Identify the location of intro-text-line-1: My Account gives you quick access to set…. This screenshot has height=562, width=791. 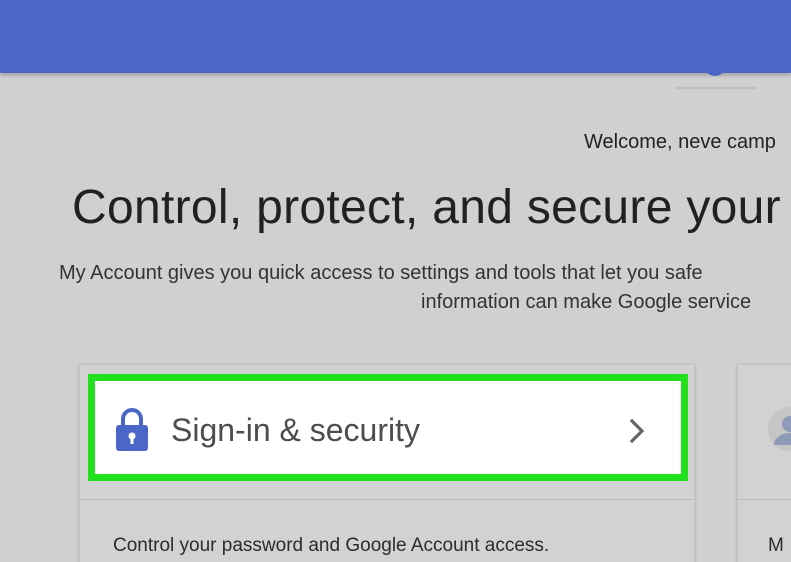
(381, 273).